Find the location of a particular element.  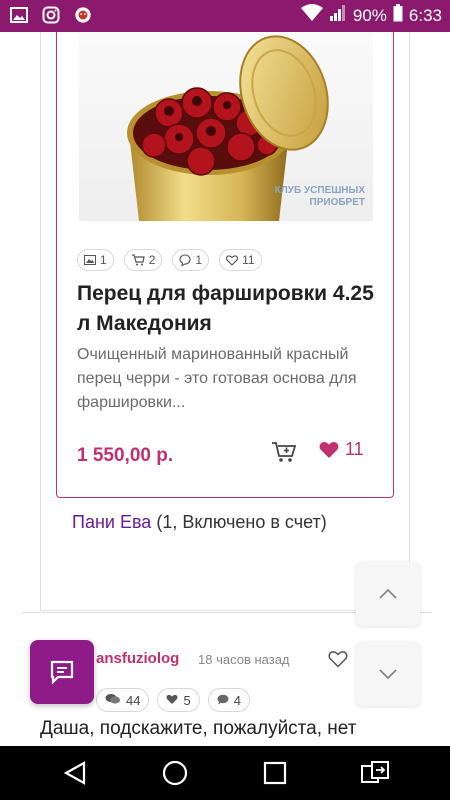

comment-messages-chip: 4 is located at coordinates (228, 700).